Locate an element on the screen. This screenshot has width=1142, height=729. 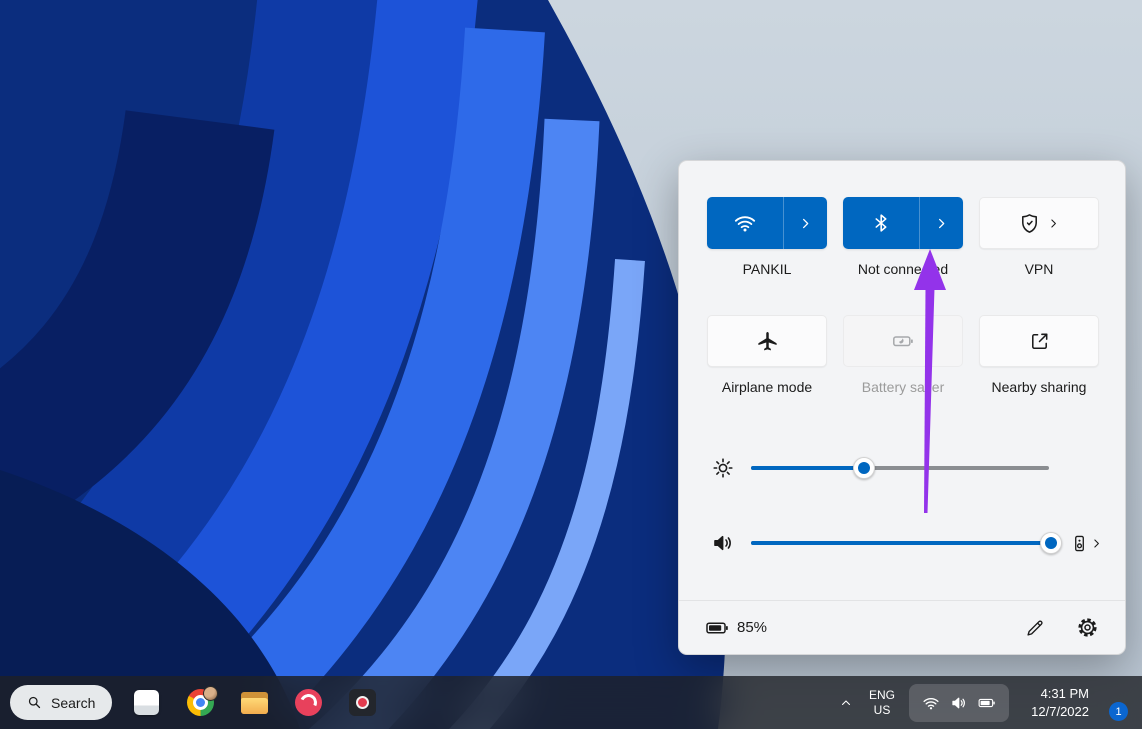
tray-time: 4:31 PM is located at coordinates (1064, 693).